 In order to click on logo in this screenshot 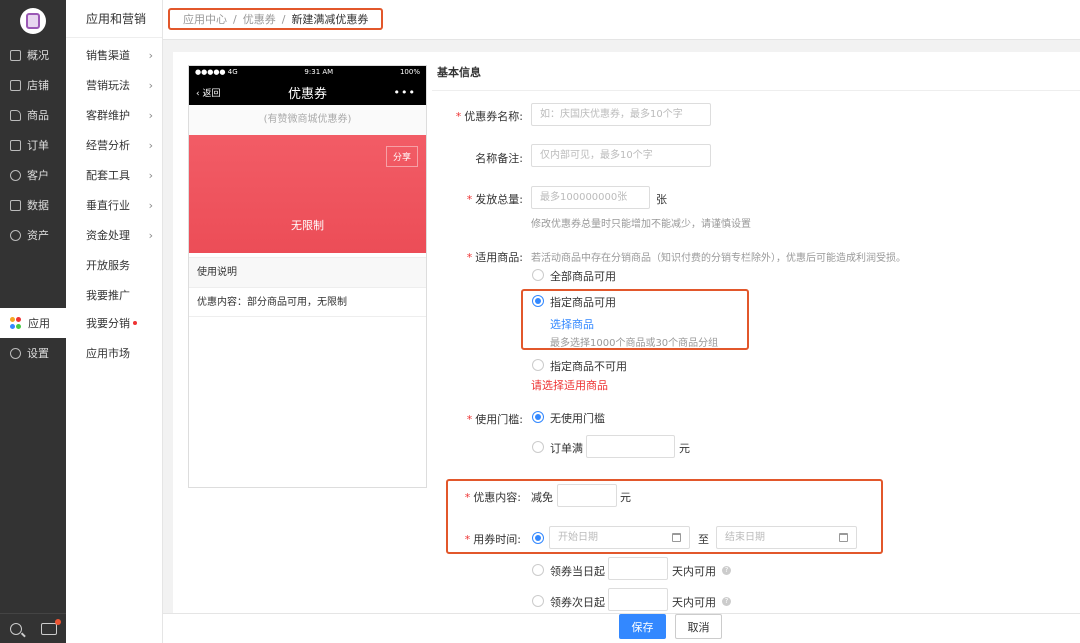, I will do `click(33, 21)`.